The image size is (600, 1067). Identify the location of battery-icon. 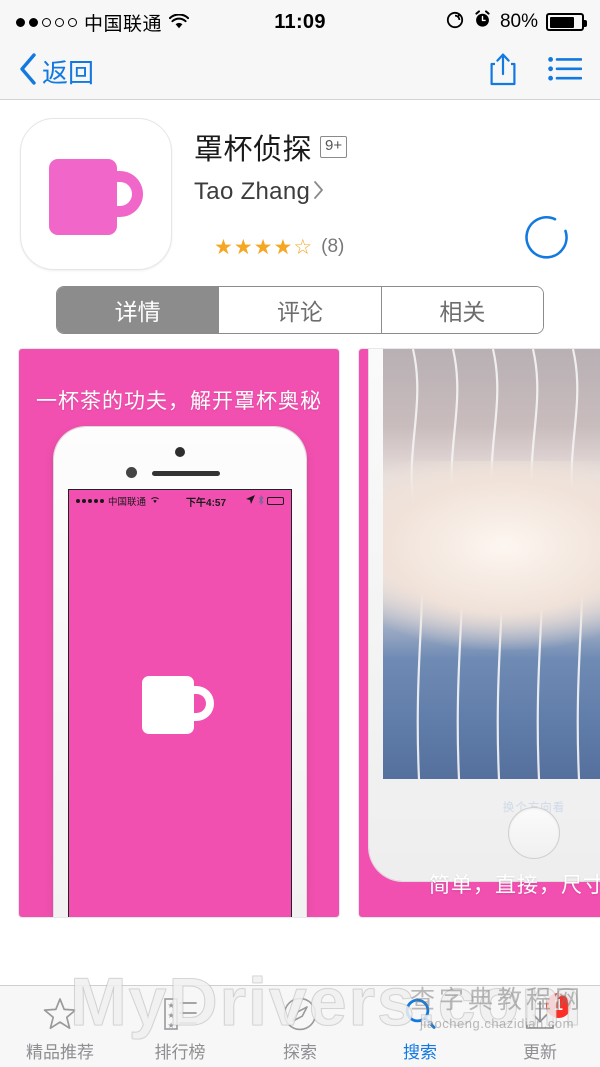
(566, 22).